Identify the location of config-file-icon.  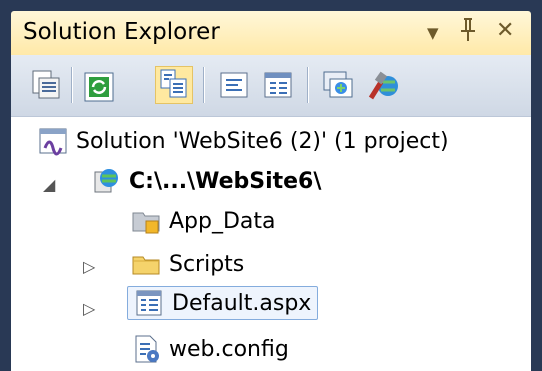
(146, 349).